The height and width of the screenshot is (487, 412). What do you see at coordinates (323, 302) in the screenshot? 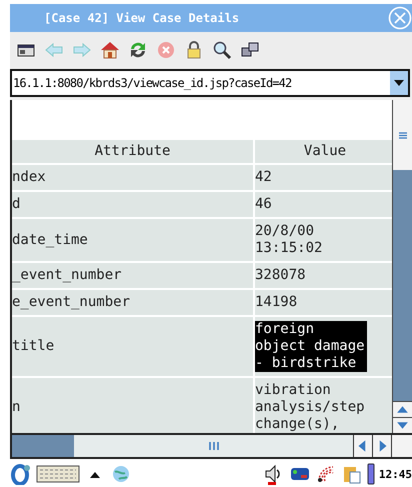
I see `table-cell: 14198` at bounding box center [323, 302].